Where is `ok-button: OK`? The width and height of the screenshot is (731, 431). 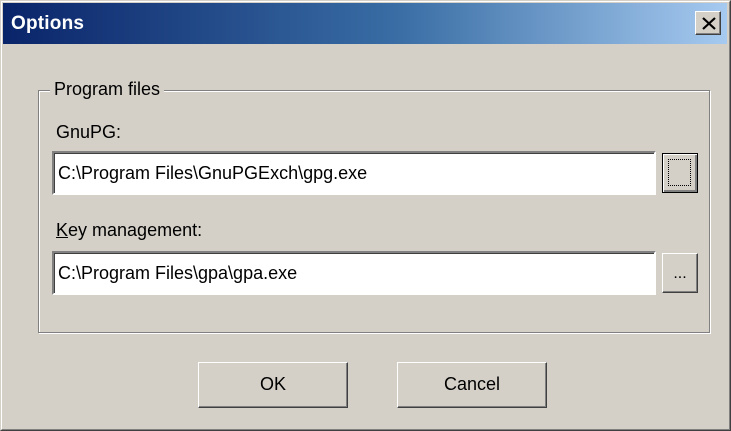 ok-button: OK is located at coordinates (273, 385).